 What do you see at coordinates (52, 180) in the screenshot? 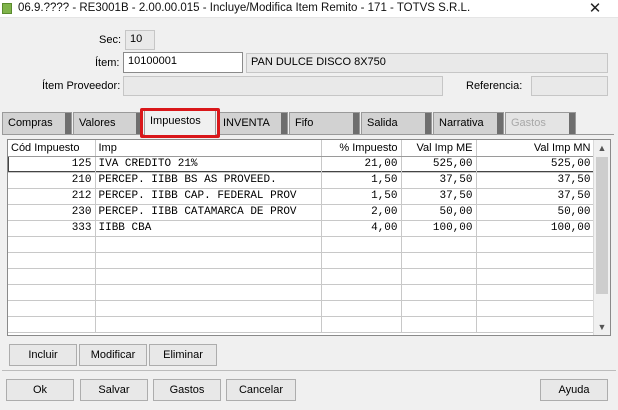
I see `cell-cod: 210` at bounding box center [52, 180].